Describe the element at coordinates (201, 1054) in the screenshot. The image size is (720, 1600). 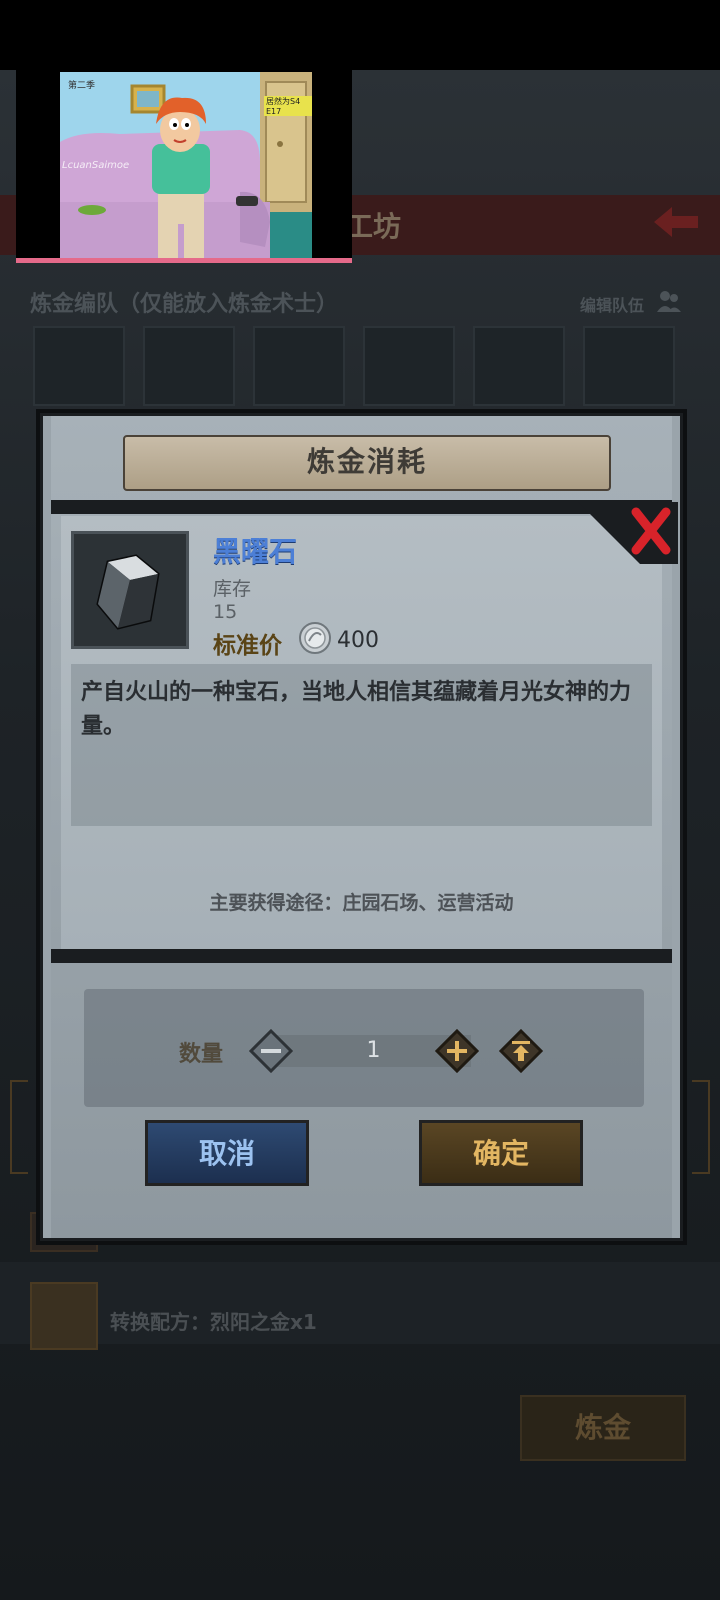
I see `quantity-label: 数量` at that location.